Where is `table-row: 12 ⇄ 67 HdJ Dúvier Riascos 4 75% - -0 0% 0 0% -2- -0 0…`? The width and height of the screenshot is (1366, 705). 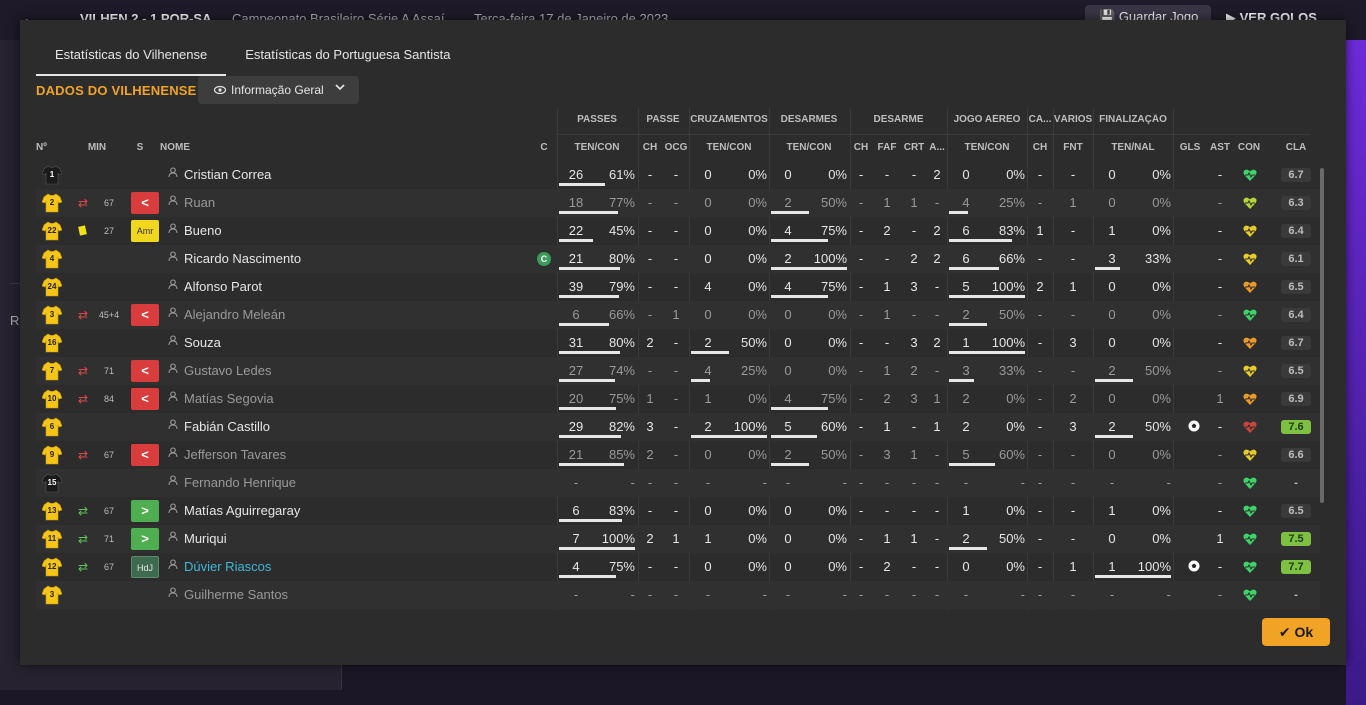
table-row: 12 ⇄ 67 HdJ Dúvier Riascos 4 75% - -0 0% 0 0% -2- -0 0… is located at coordinates (678, 567).